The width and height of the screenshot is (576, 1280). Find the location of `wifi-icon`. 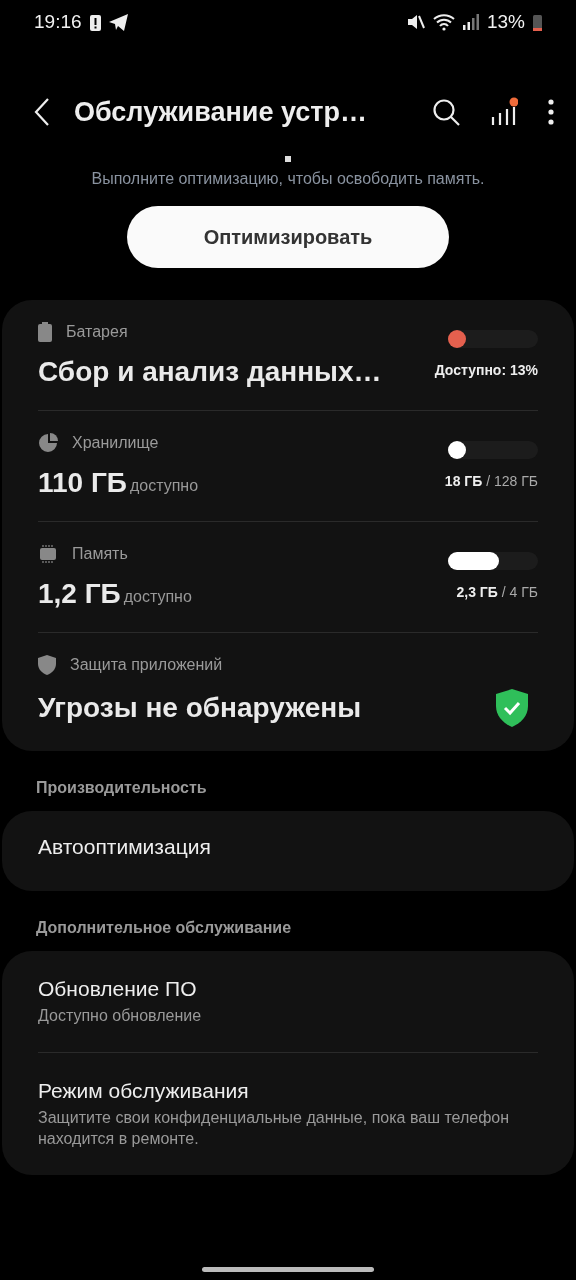

wifi-icon is located at coordinates (443, 22).